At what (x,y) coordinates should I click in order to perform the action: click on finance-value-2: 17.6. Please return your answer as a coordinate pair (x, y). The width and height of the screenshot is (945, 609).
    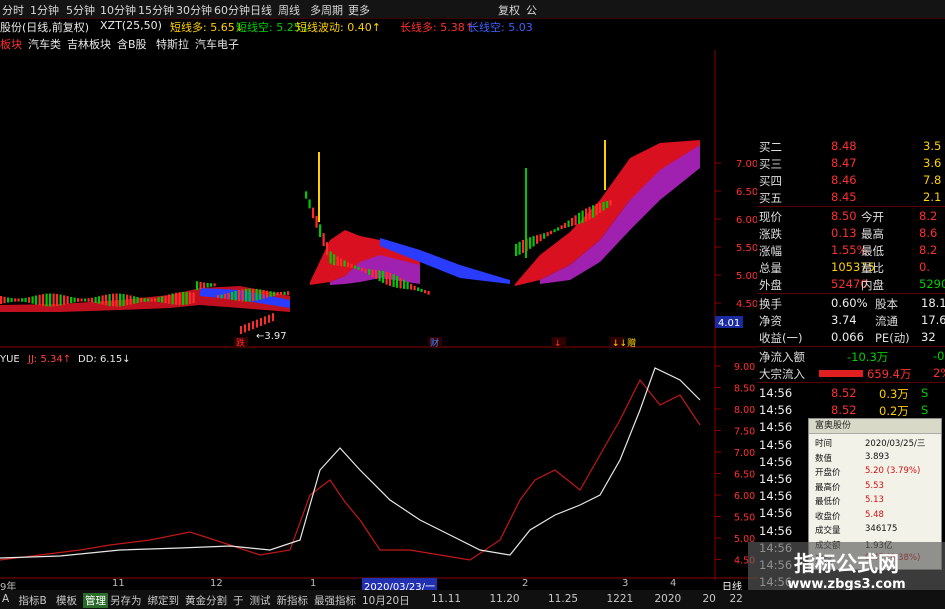
    Looking at the image, I should click on (933, 320).